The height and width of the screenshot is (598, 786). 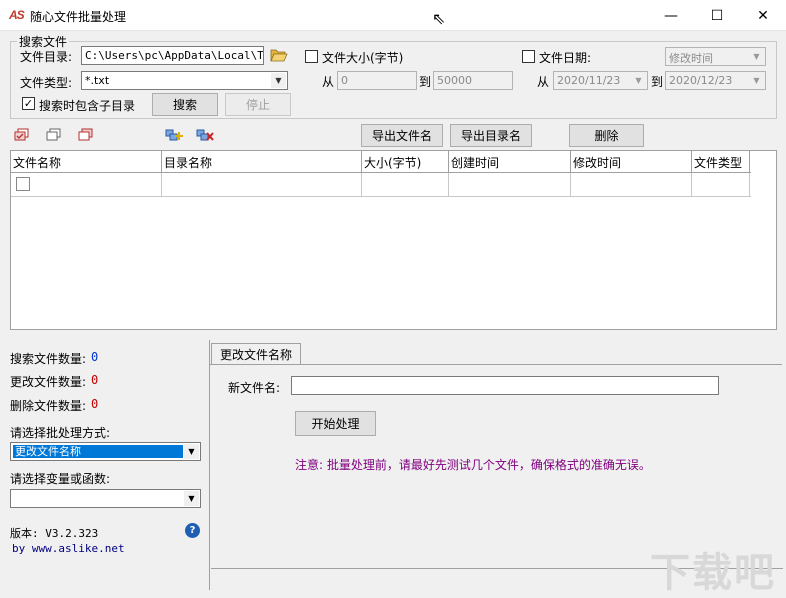 What do you see at coordinates (311, 56) in the screenshot?
I see `size-checkbox` at bounding box center [311, 56].